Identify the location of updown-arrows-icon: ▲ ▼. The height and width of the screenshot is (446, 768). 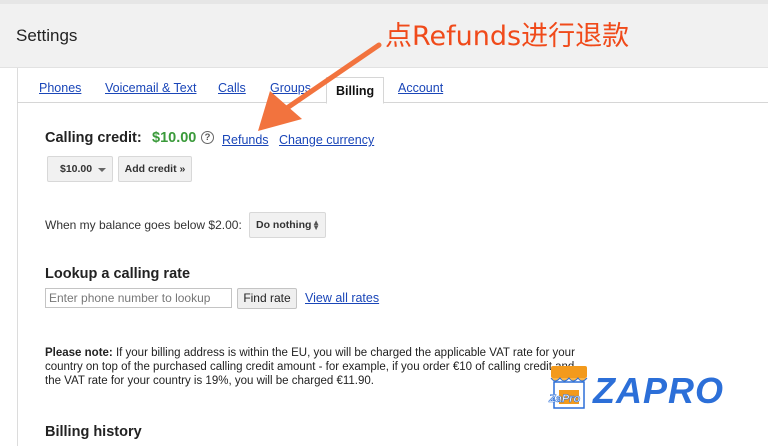
(316, 225).